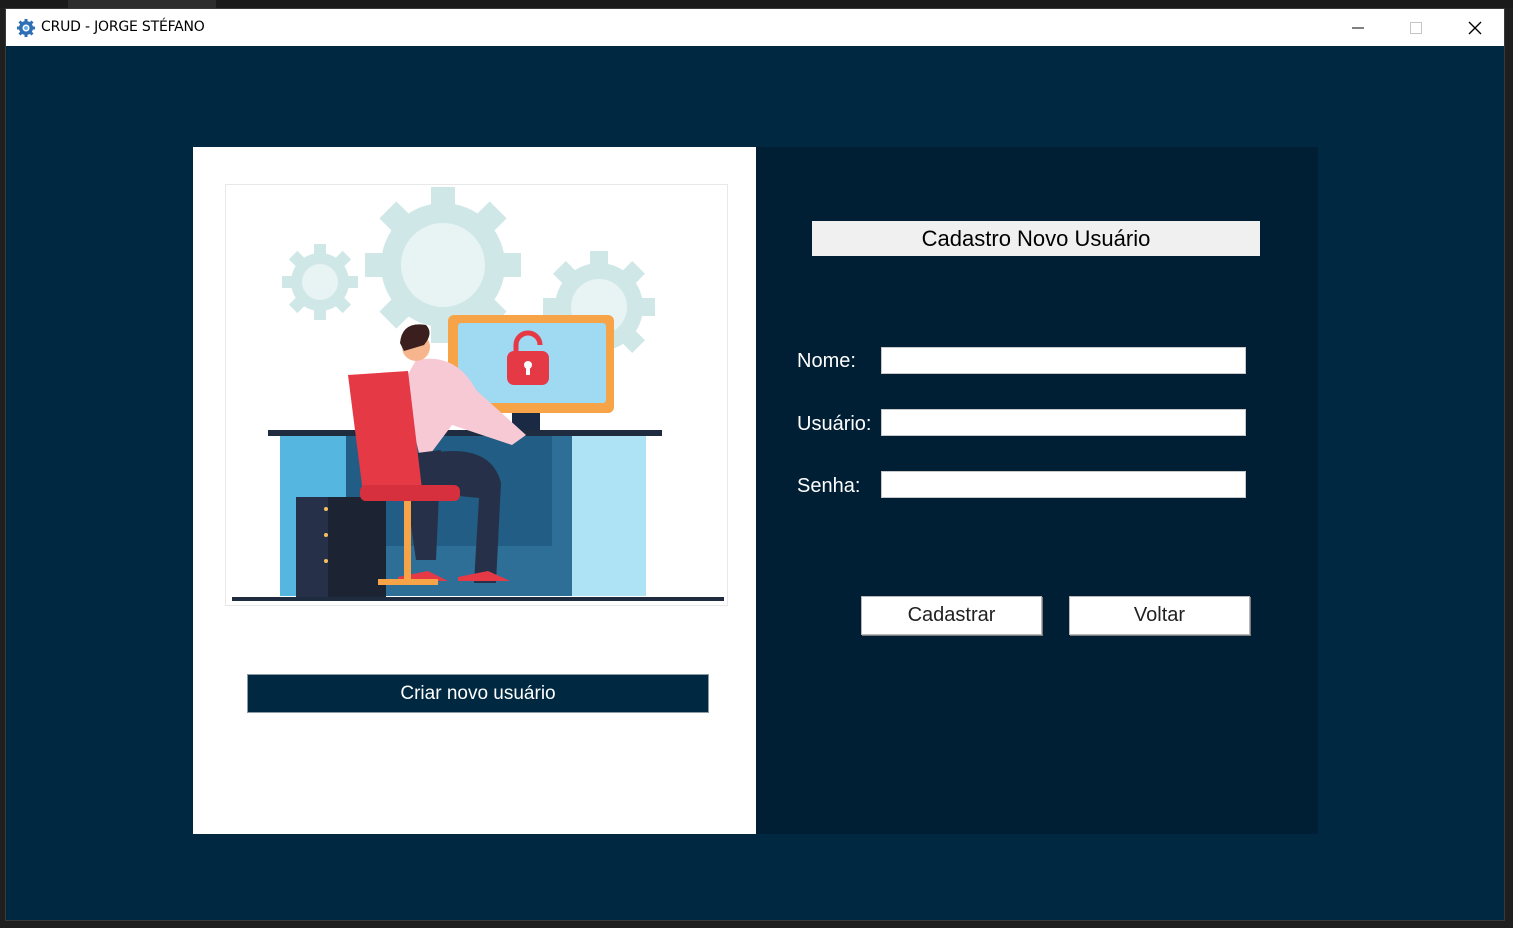 This screenshot has height=928, width=1513. Describe the element at coordinates (1036, 238) in the screenshot. I see `form-title: Cadastro Novo Usuário` at that location.